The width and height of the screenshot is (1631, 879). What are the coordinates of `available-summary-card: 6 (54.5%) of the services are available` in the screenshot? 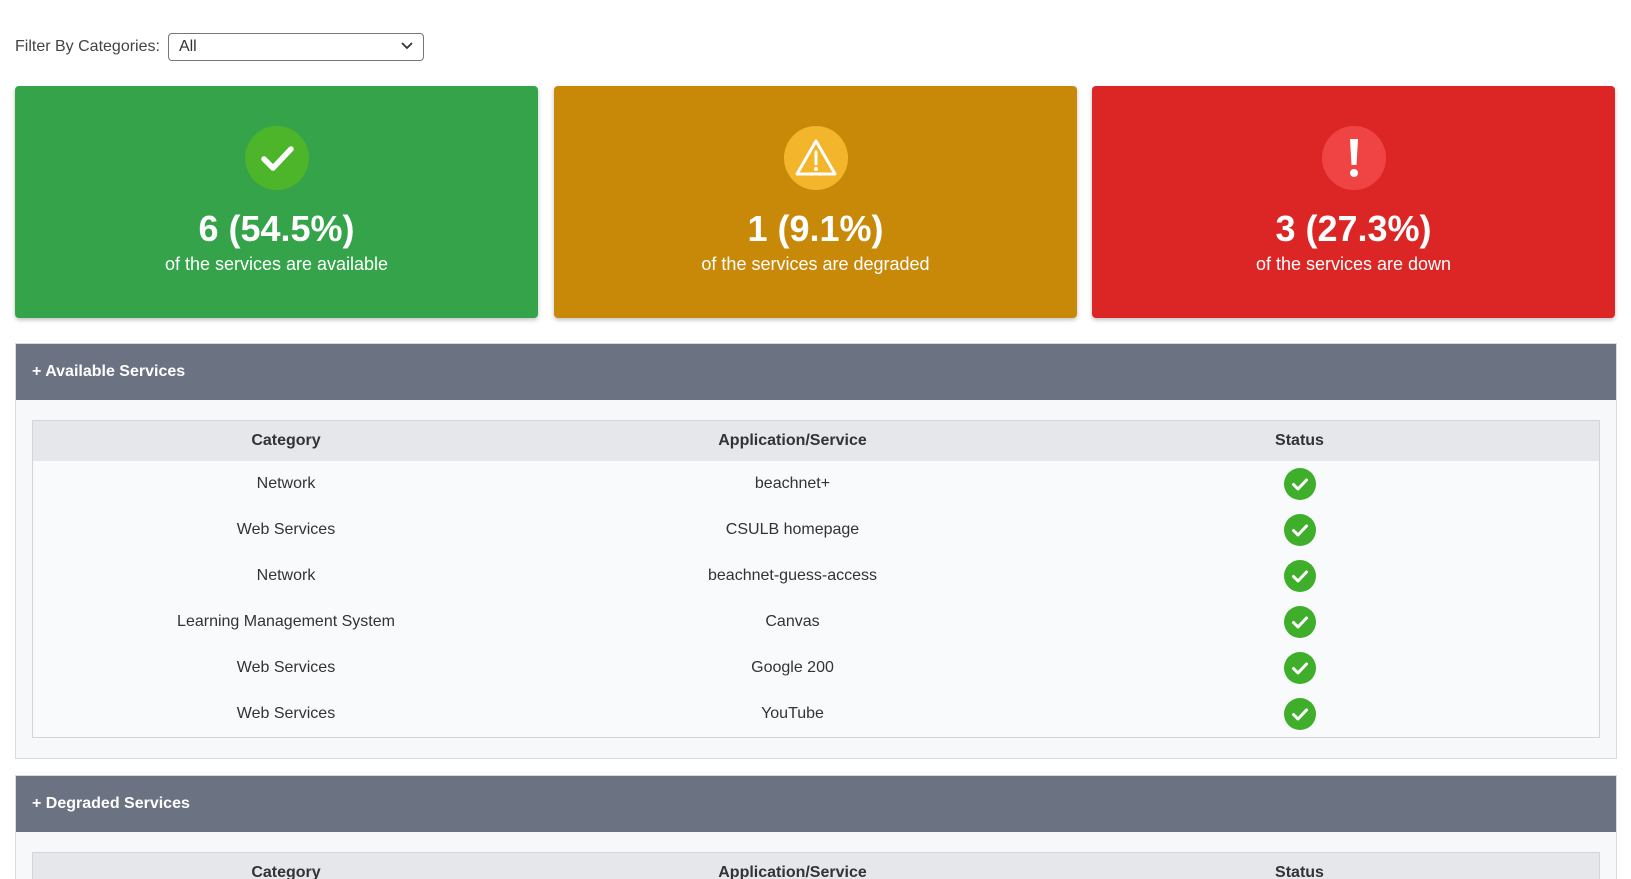 It's located at (276, 202).